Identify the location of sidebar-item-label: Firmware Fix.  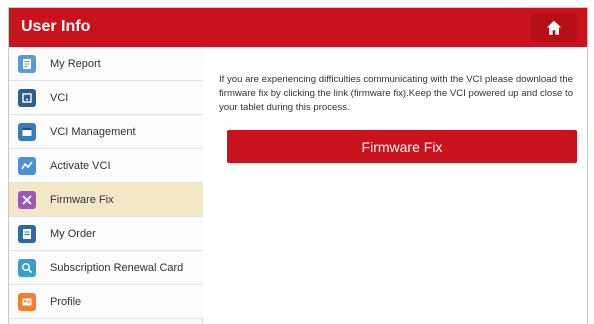
(82, 199).